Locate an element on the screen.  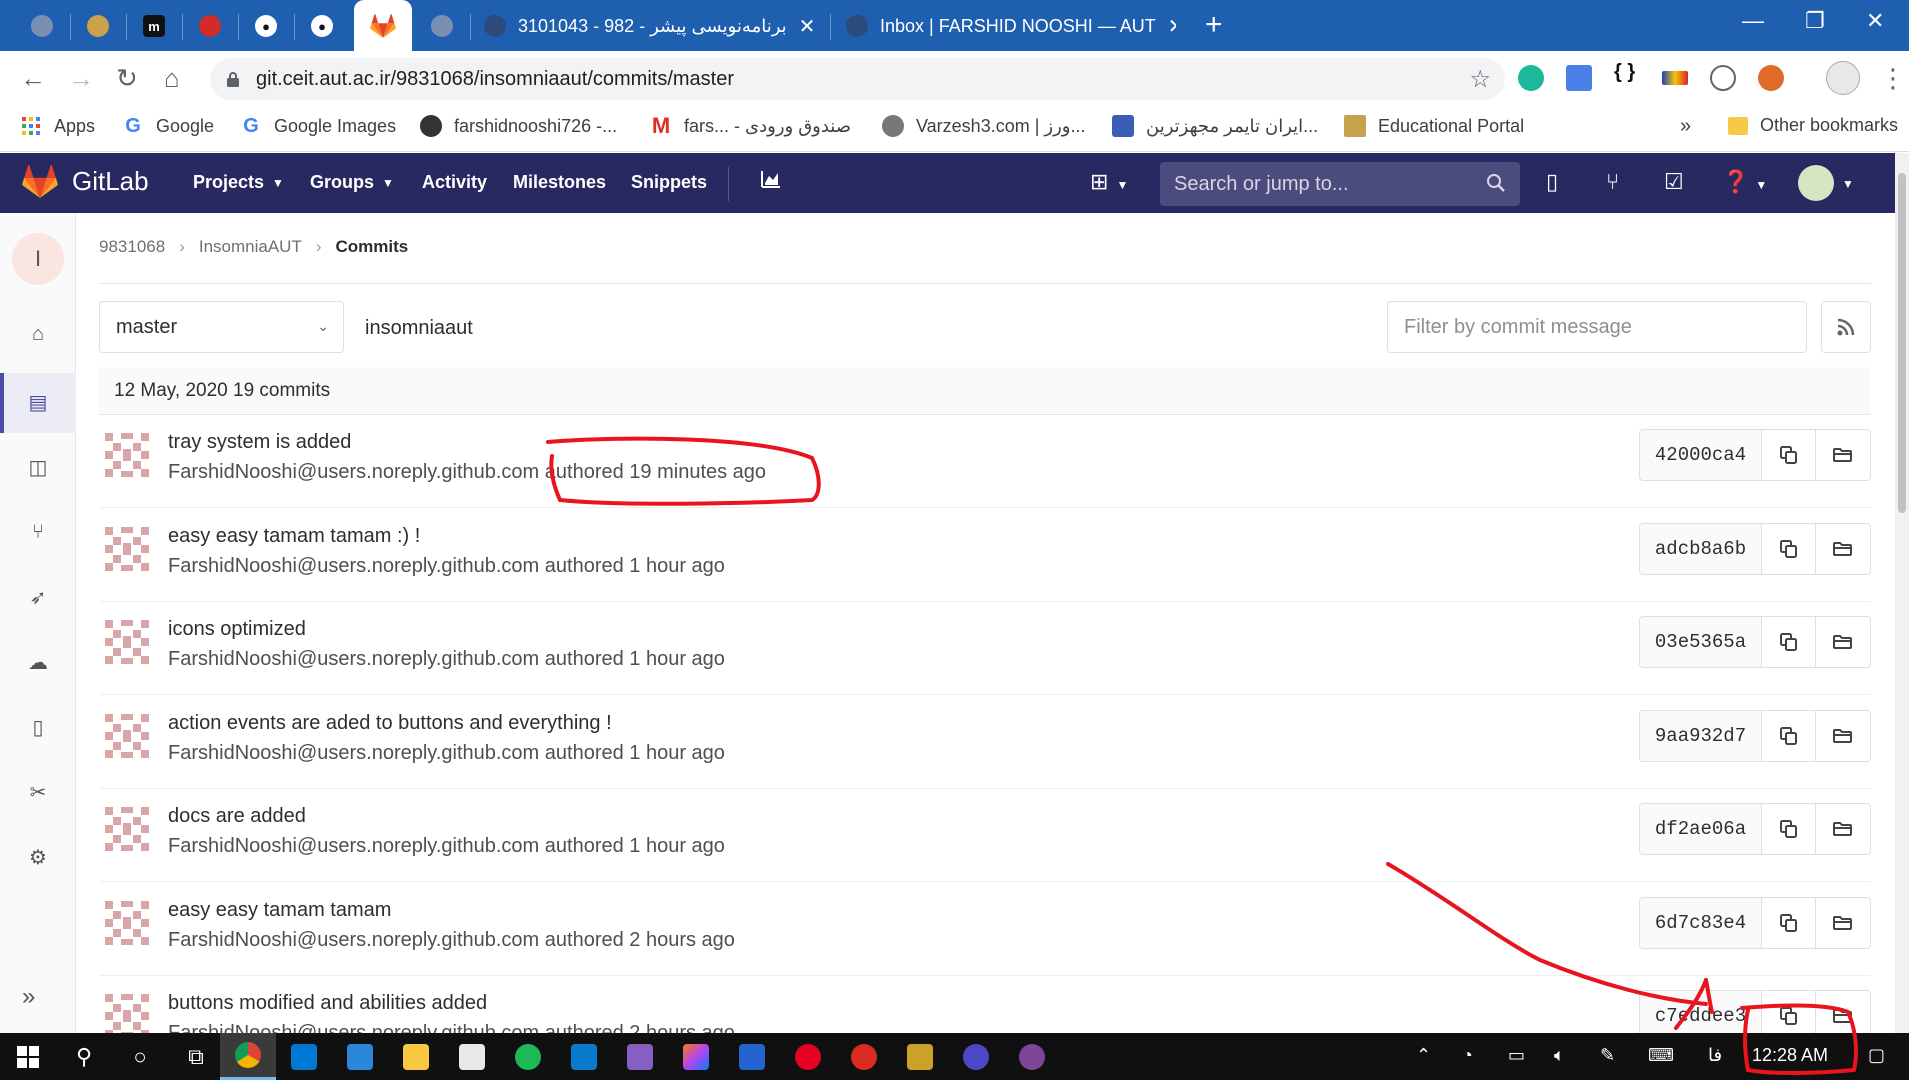
tor-taskbar-icon is located at coordinates (1032, 1056).